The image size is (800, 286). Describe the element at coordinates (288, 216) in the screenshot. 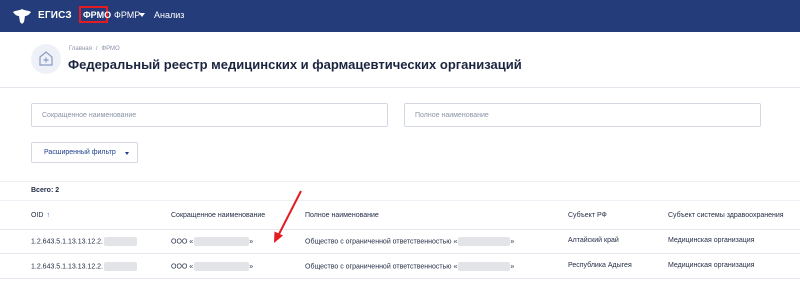

I see `annotation-arrow-icon` at that location.